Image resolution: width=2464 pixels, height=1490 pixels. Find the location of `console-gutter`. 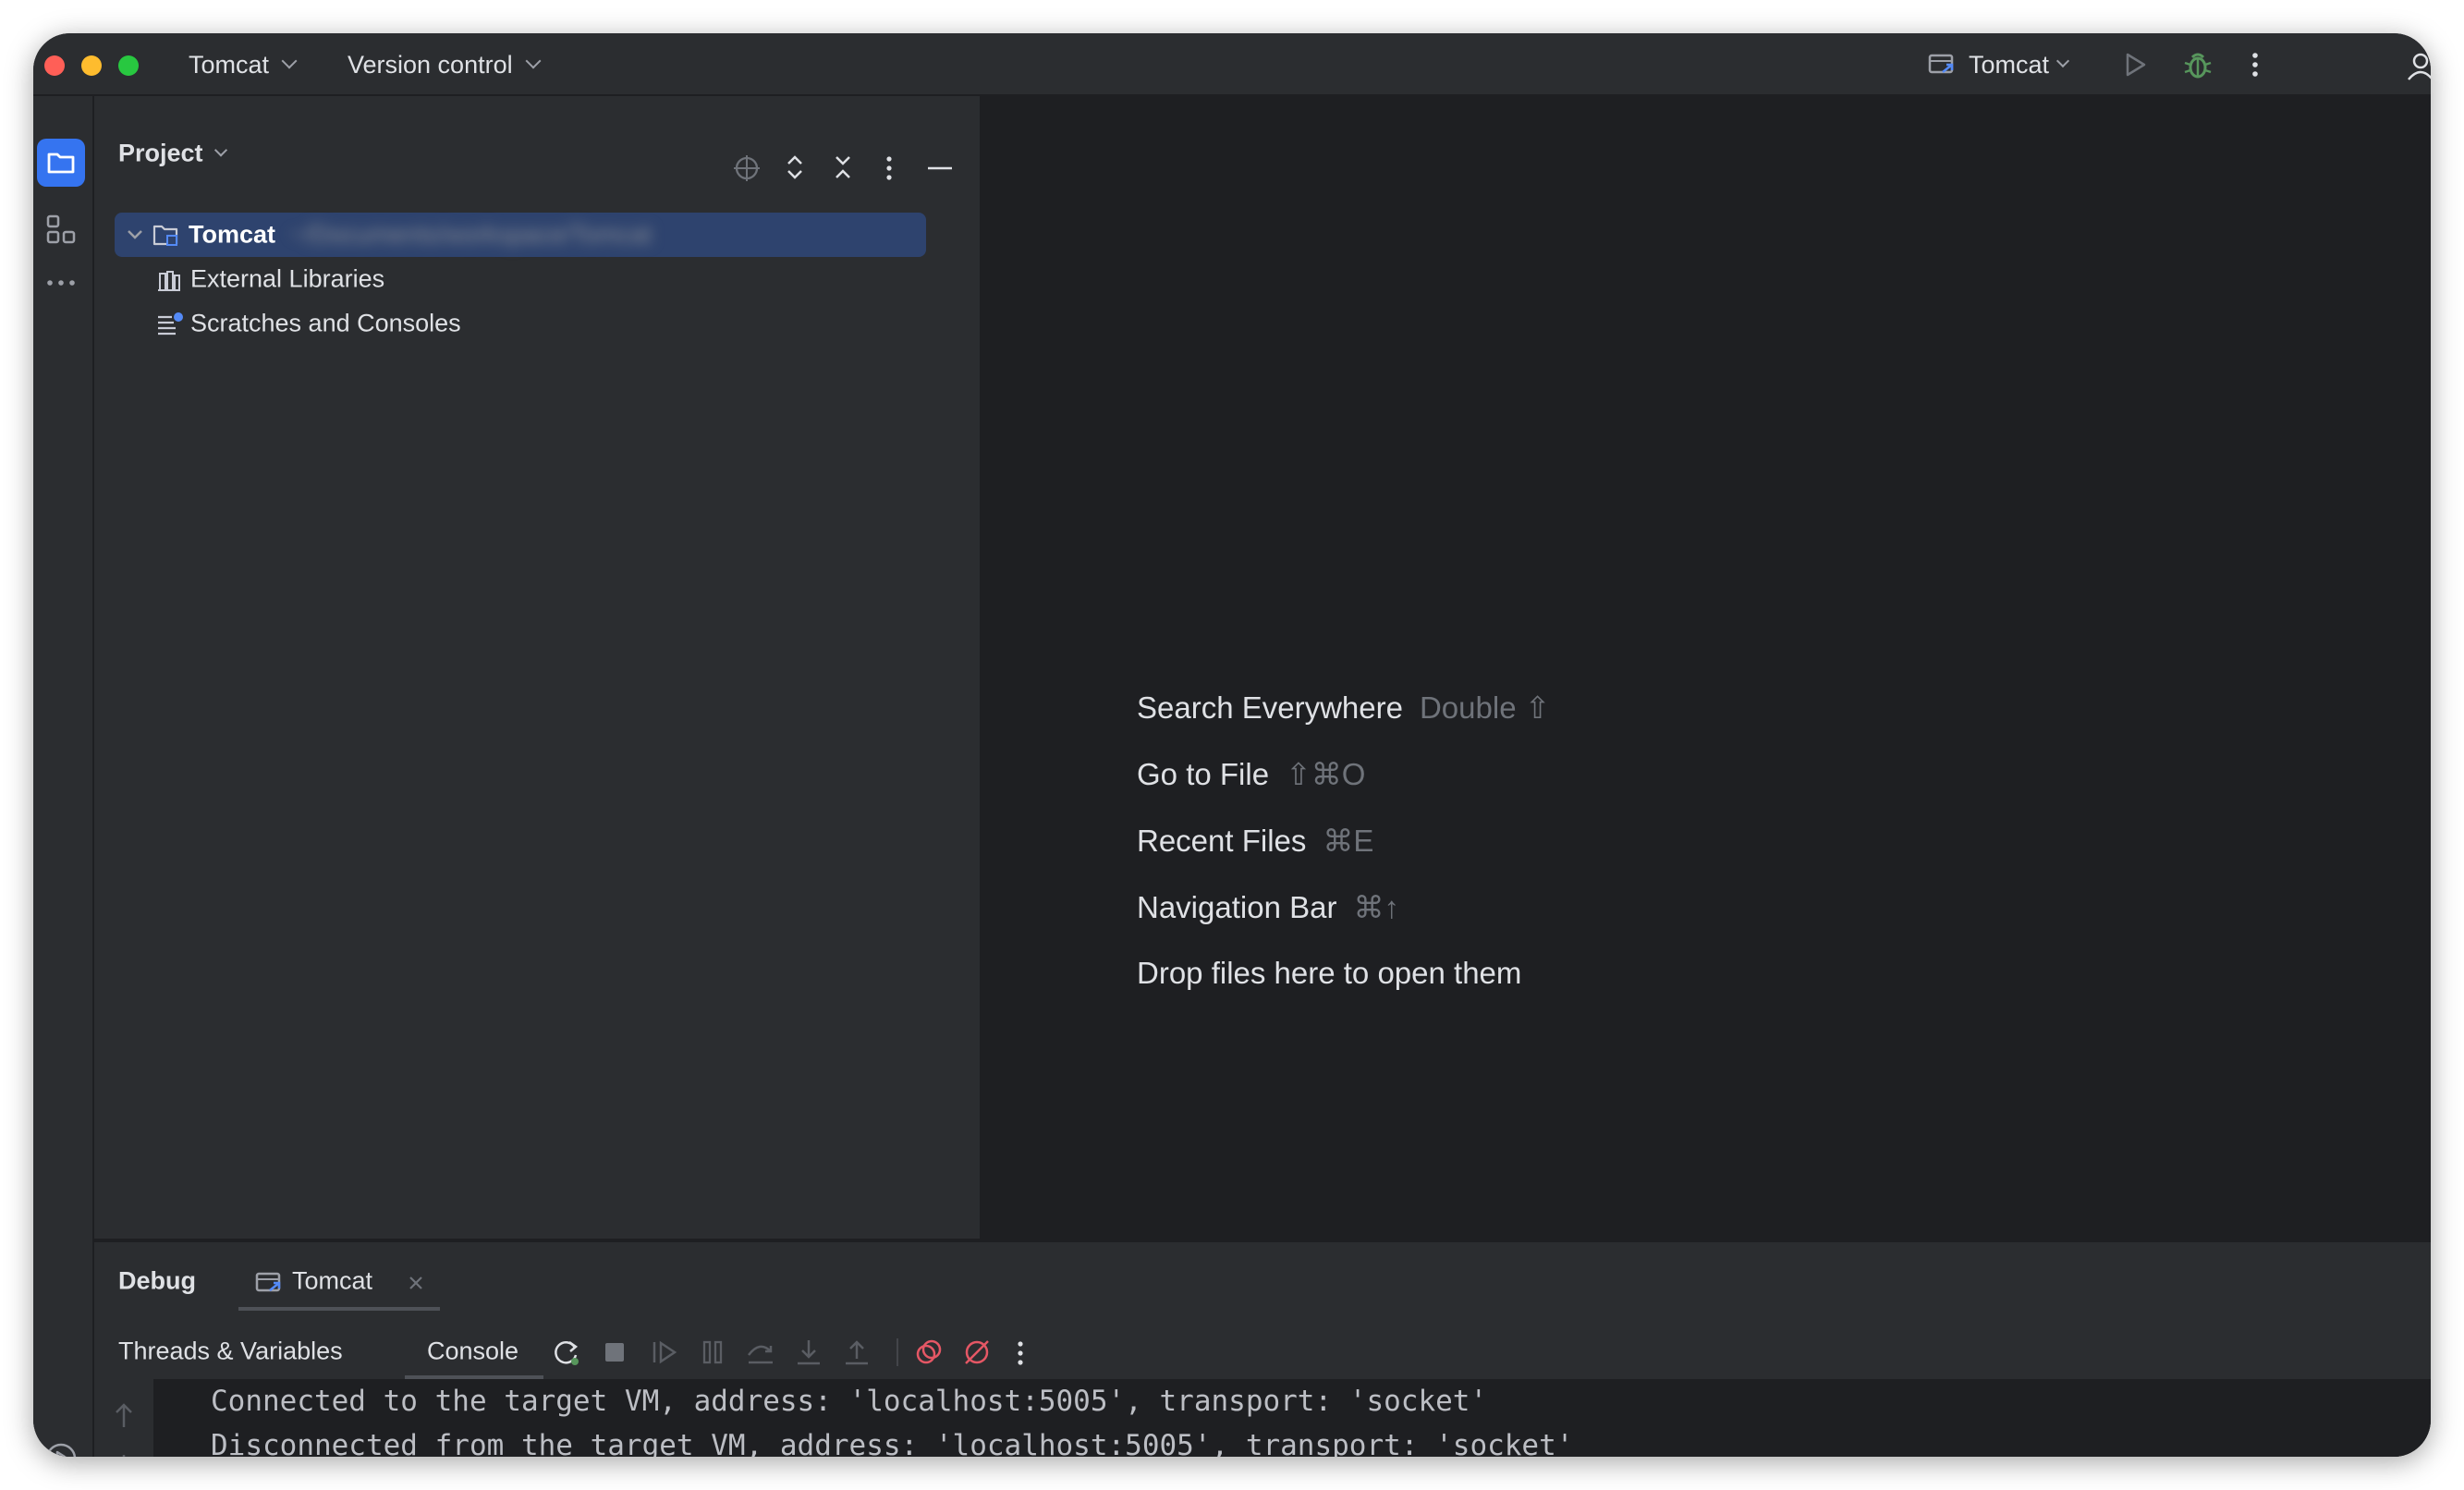

console-gutter is located at coordinates (123, 1418).